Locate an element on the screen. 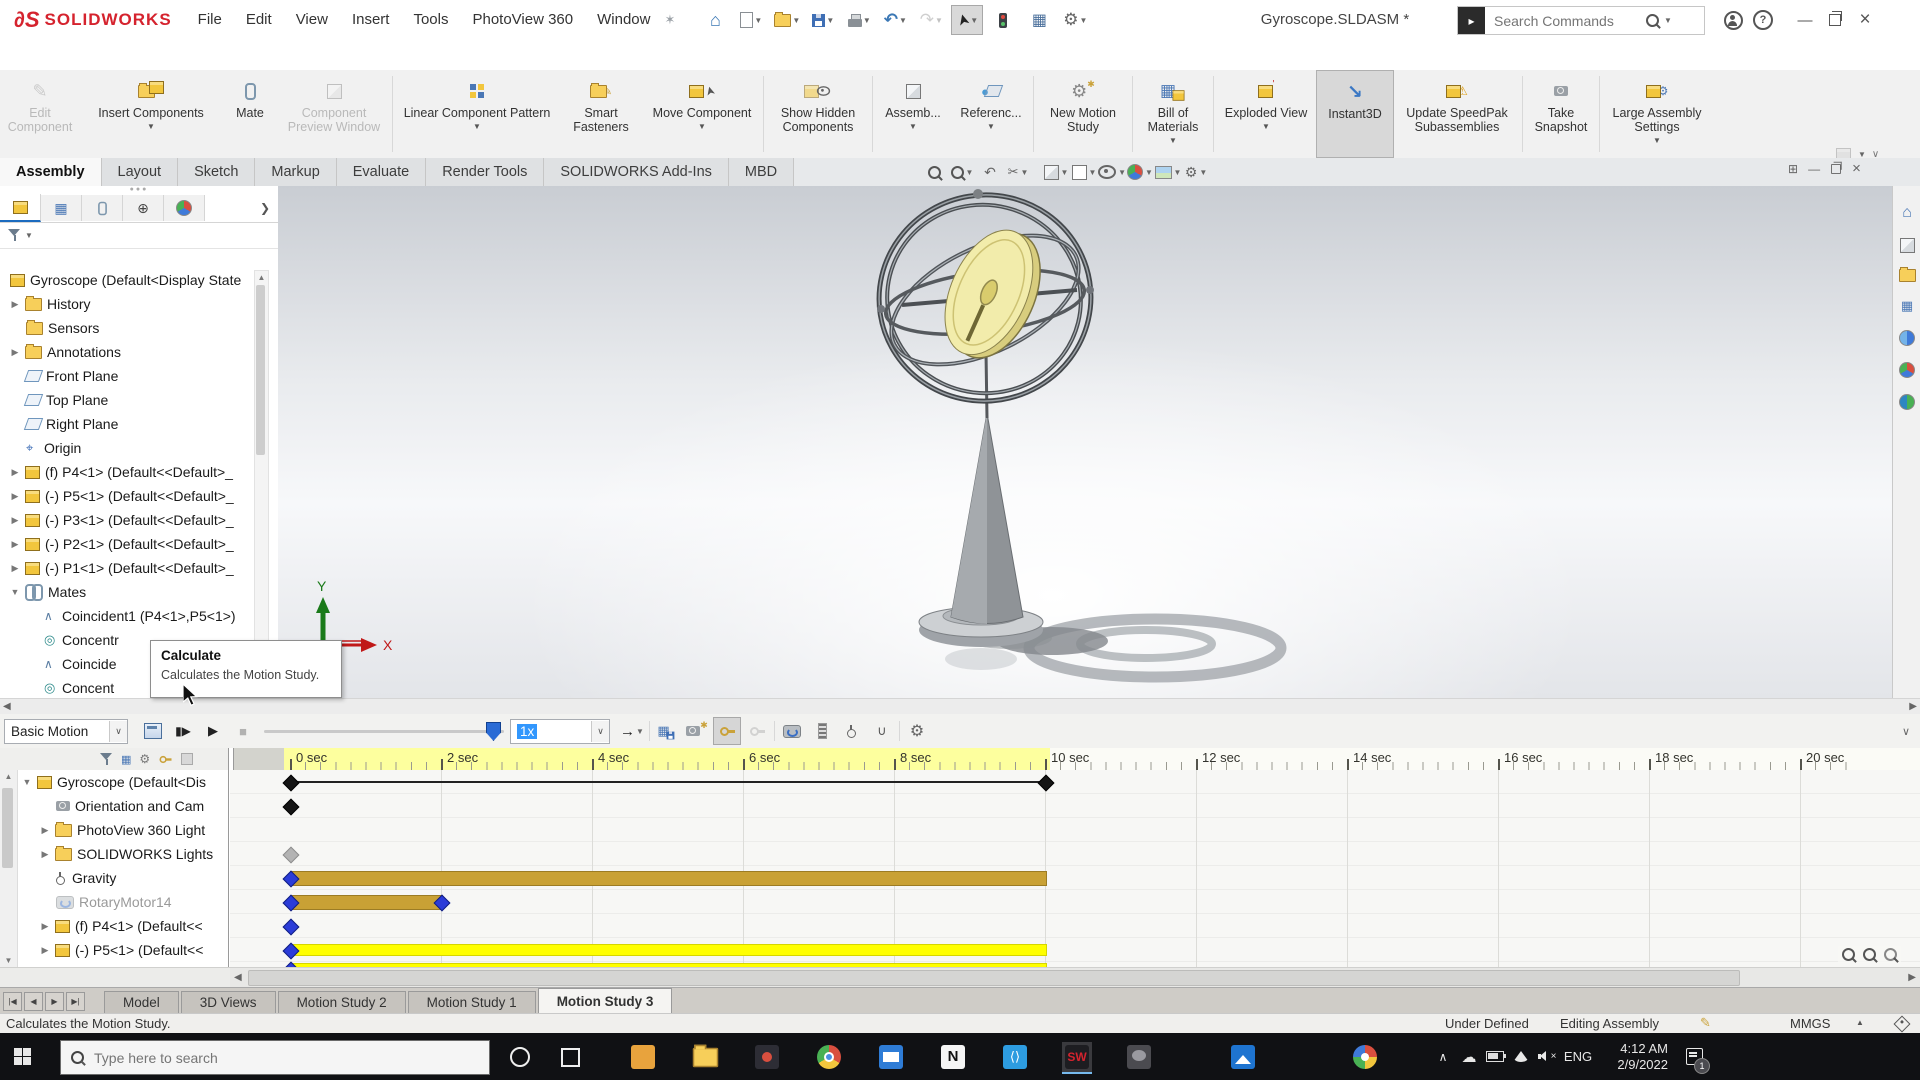  spring-button is located at coordinates (822, 731).